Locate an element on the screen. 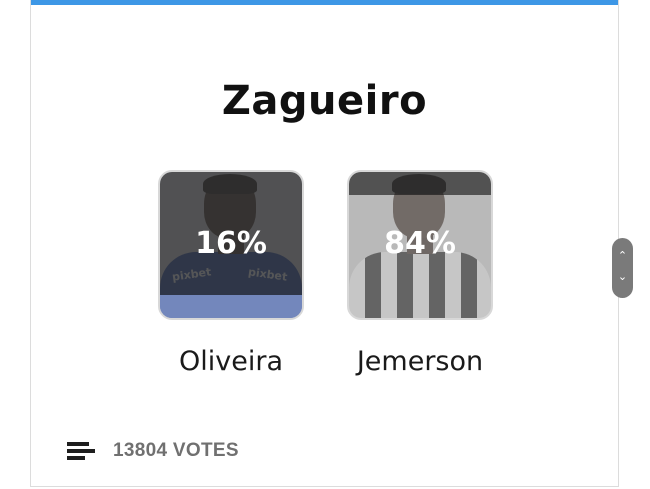 The image size is (650, 489). option-percent: 16% is located at coordinates (231, 243).